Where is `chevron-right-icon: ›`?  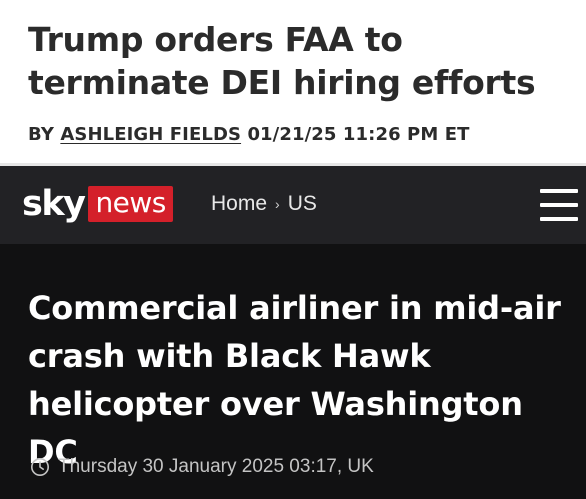
chevron-right-icon: › is located at coordinates (277, 204).